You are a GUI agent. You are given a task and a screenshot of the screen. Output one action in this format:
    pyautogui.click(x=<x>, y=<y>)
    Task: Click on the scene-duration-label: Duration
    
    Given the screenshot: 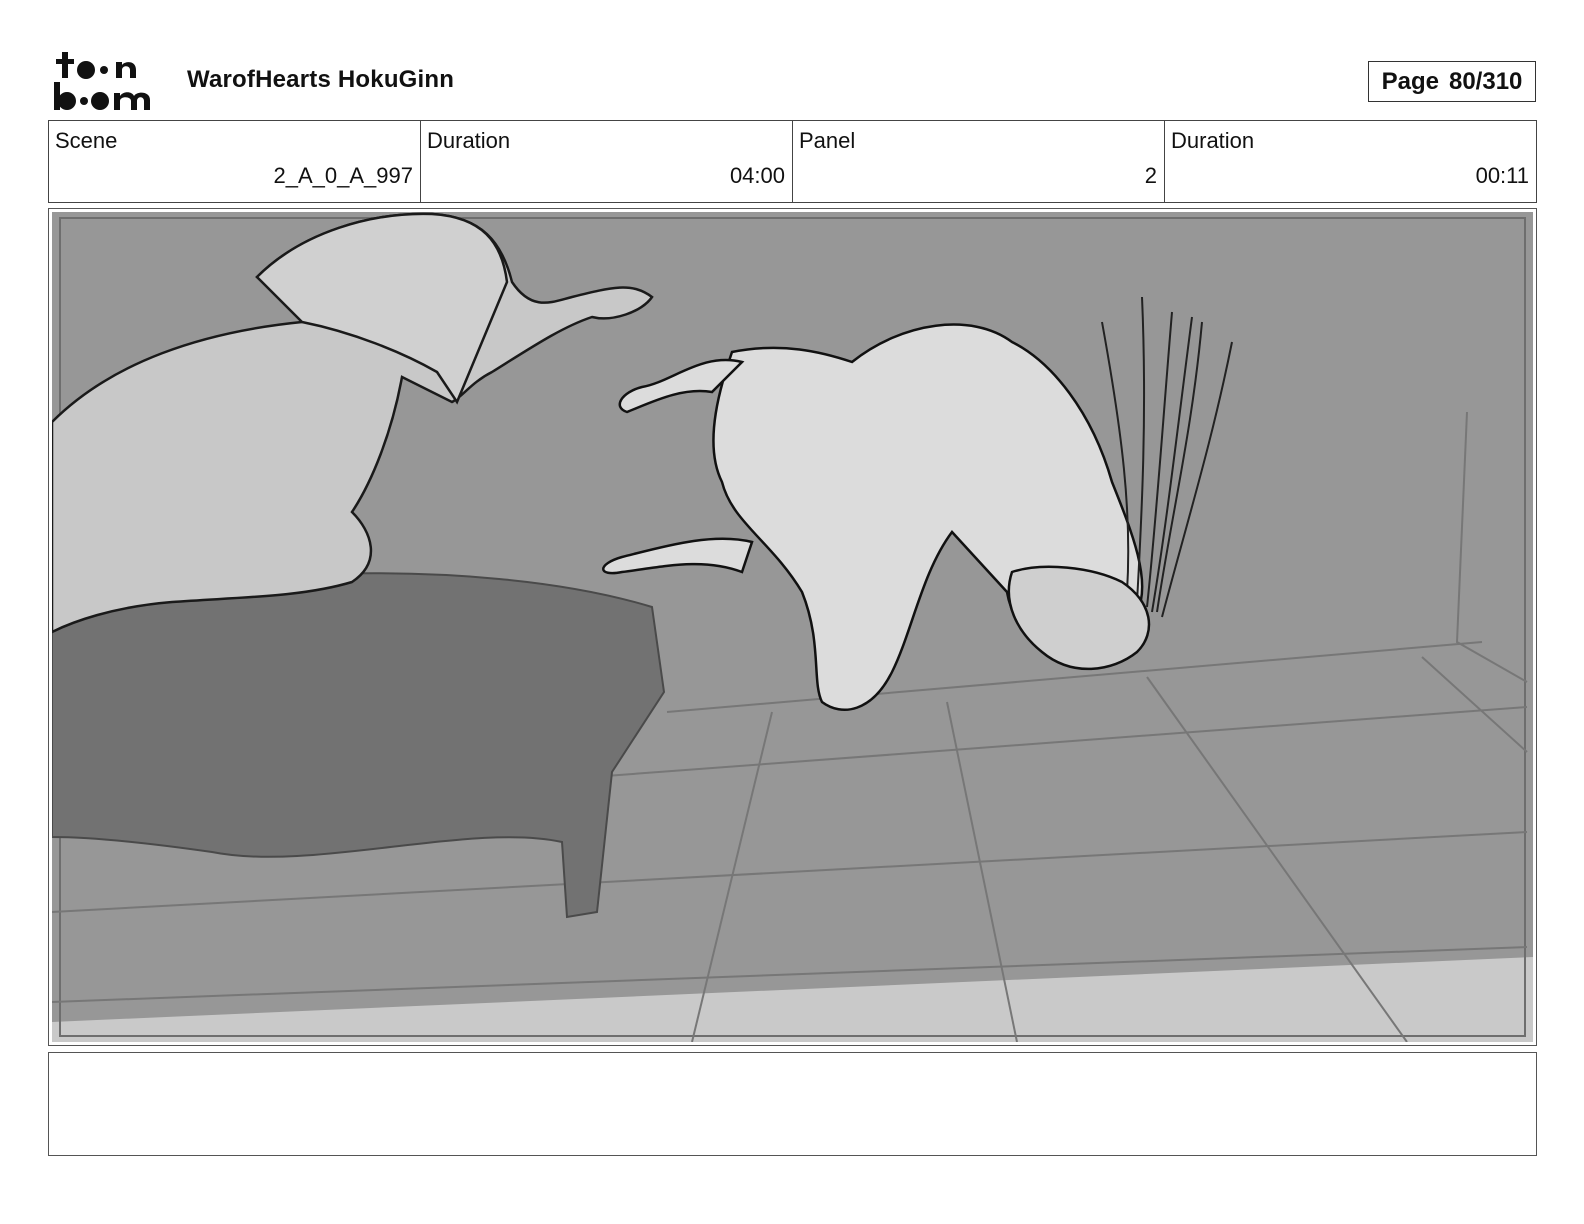 What is the action you would take?
    pyautogui.click(x=469, y=140)
    